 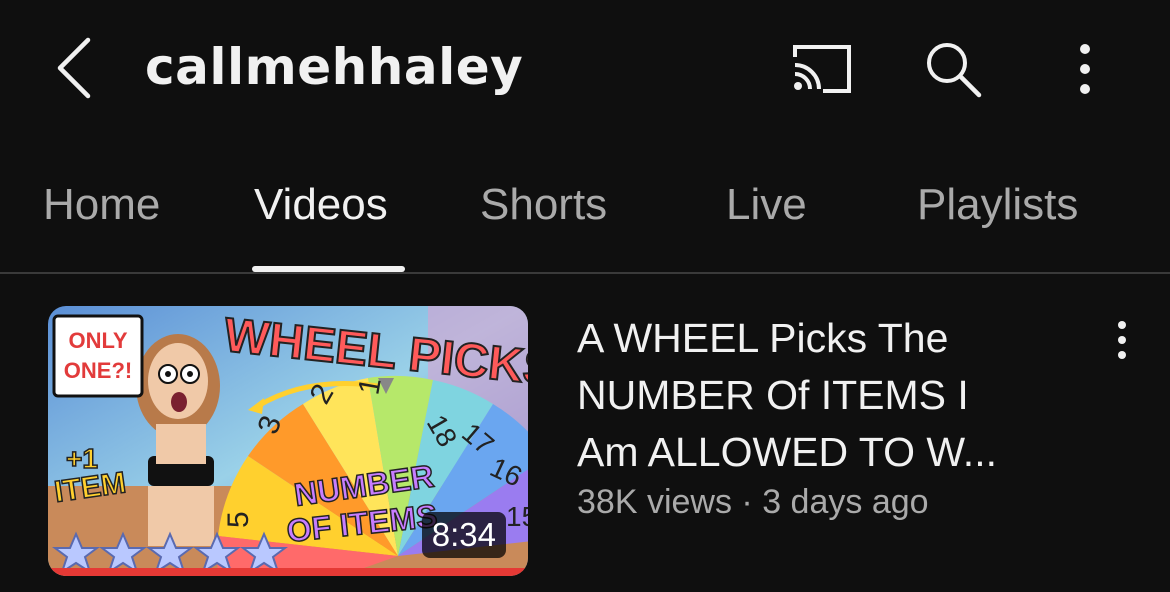 I want to click on search-button, so click(x=953, y=69).